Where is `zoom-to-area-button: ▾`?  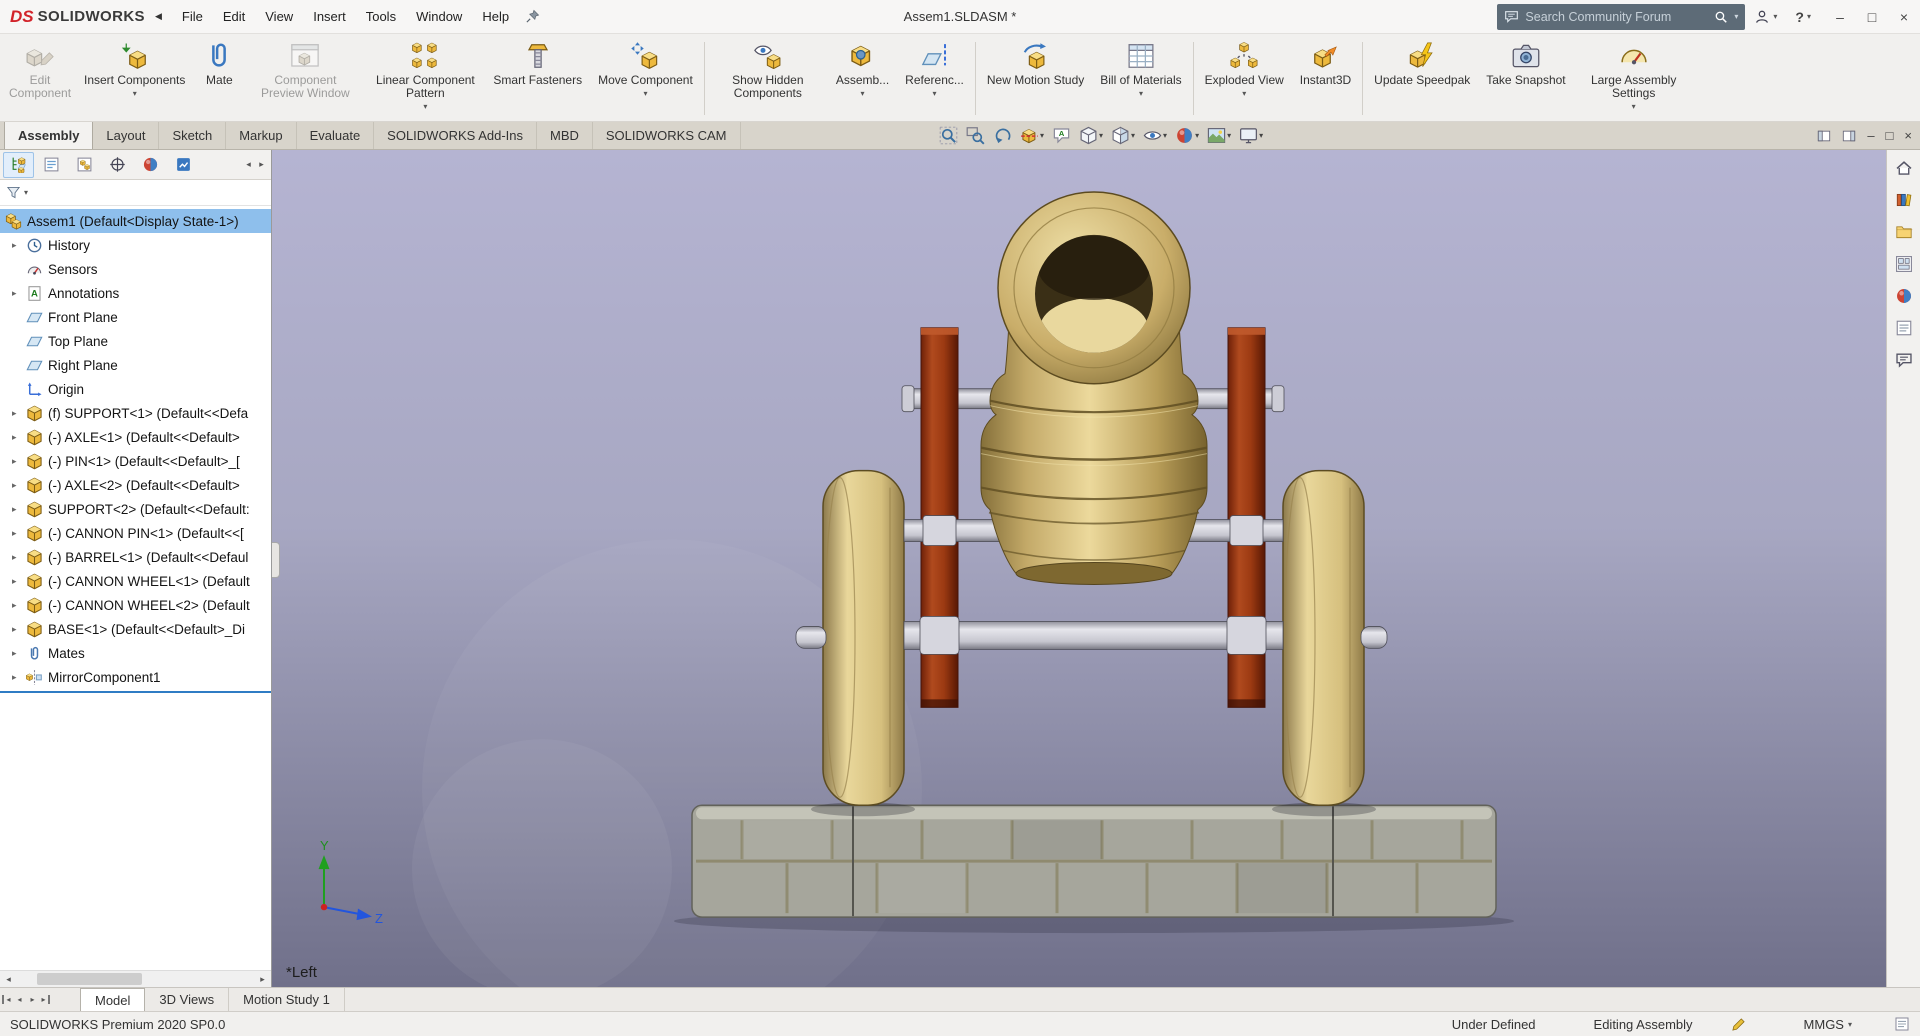 zoom-to-area-button: ▾ is located at coordinates (975, 135).